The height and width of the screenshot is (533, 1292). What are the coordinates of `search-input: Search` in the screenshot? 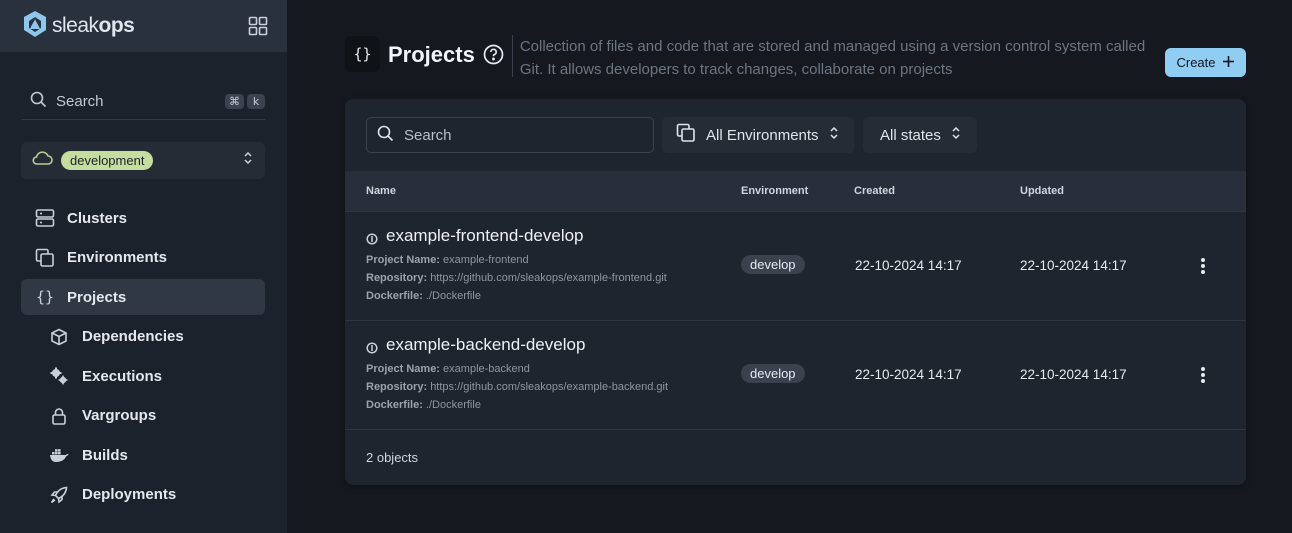 It's located at (510, 135).